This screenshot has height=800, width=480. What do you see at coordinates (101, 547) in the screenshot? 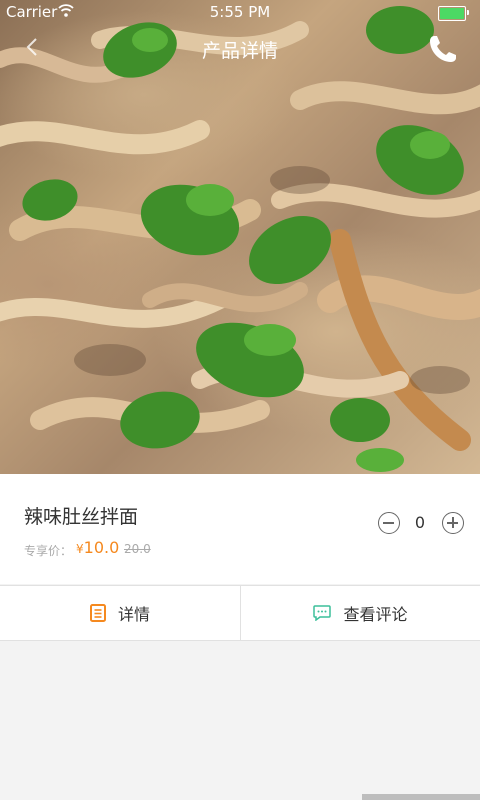
I see `price-value: 10.0` at bounding box center [101, 547].